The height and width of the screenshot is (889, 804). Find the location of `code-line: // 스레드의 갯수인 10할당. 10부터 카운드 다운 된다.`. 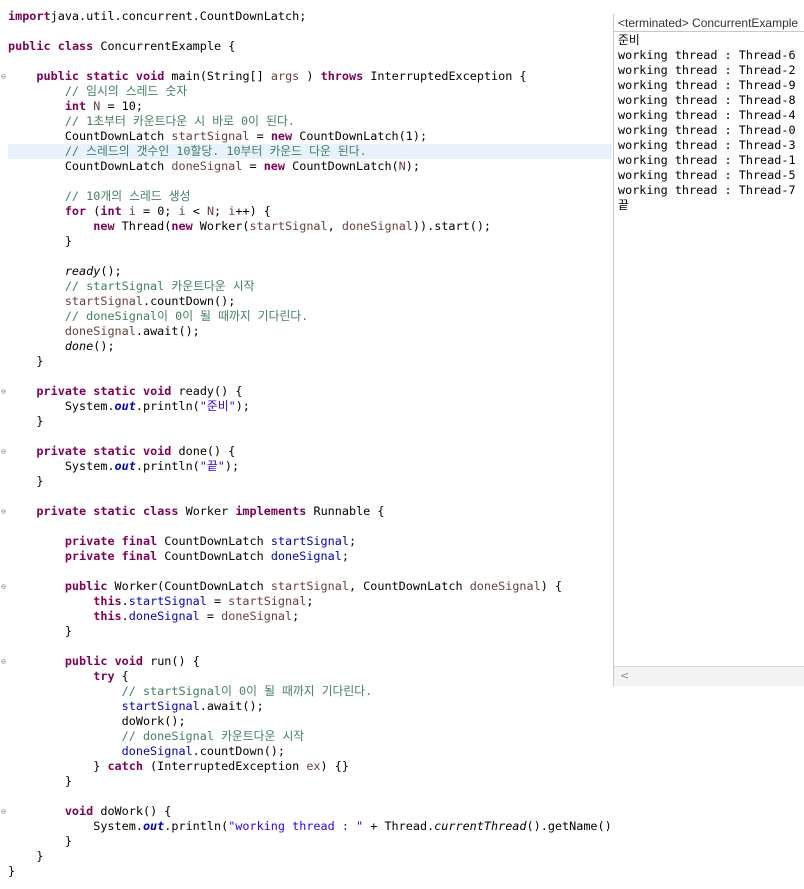

code-line: // 스레드의 갯수인 10할당. 10부터 카운드 다운 된다. is located at coordinates (310, 151).